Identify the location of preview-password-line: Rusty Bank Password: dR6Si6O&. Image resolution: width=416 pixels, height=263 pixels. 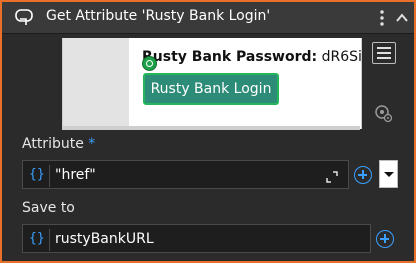
(252, 57).